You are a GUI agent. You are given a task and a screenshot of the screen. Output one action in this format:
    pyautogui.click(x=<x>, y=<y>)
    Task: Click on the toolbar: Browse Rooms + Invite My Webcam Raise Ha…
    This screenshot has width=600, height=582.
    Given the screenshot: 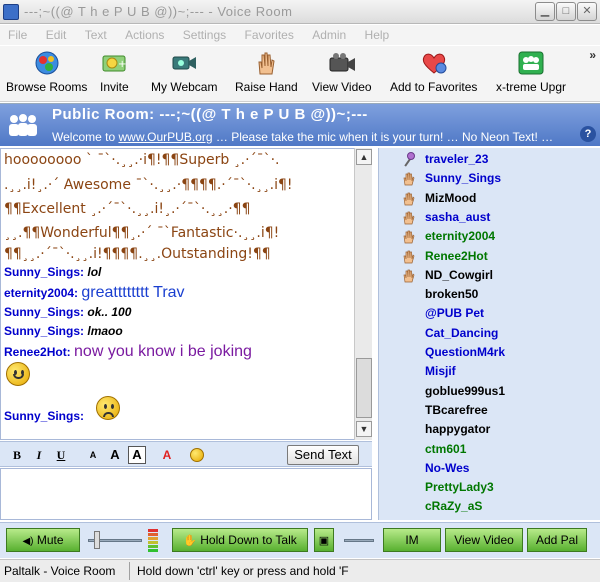 What is the action you would take?
    pyautogui.click(x=300, y=74)
    